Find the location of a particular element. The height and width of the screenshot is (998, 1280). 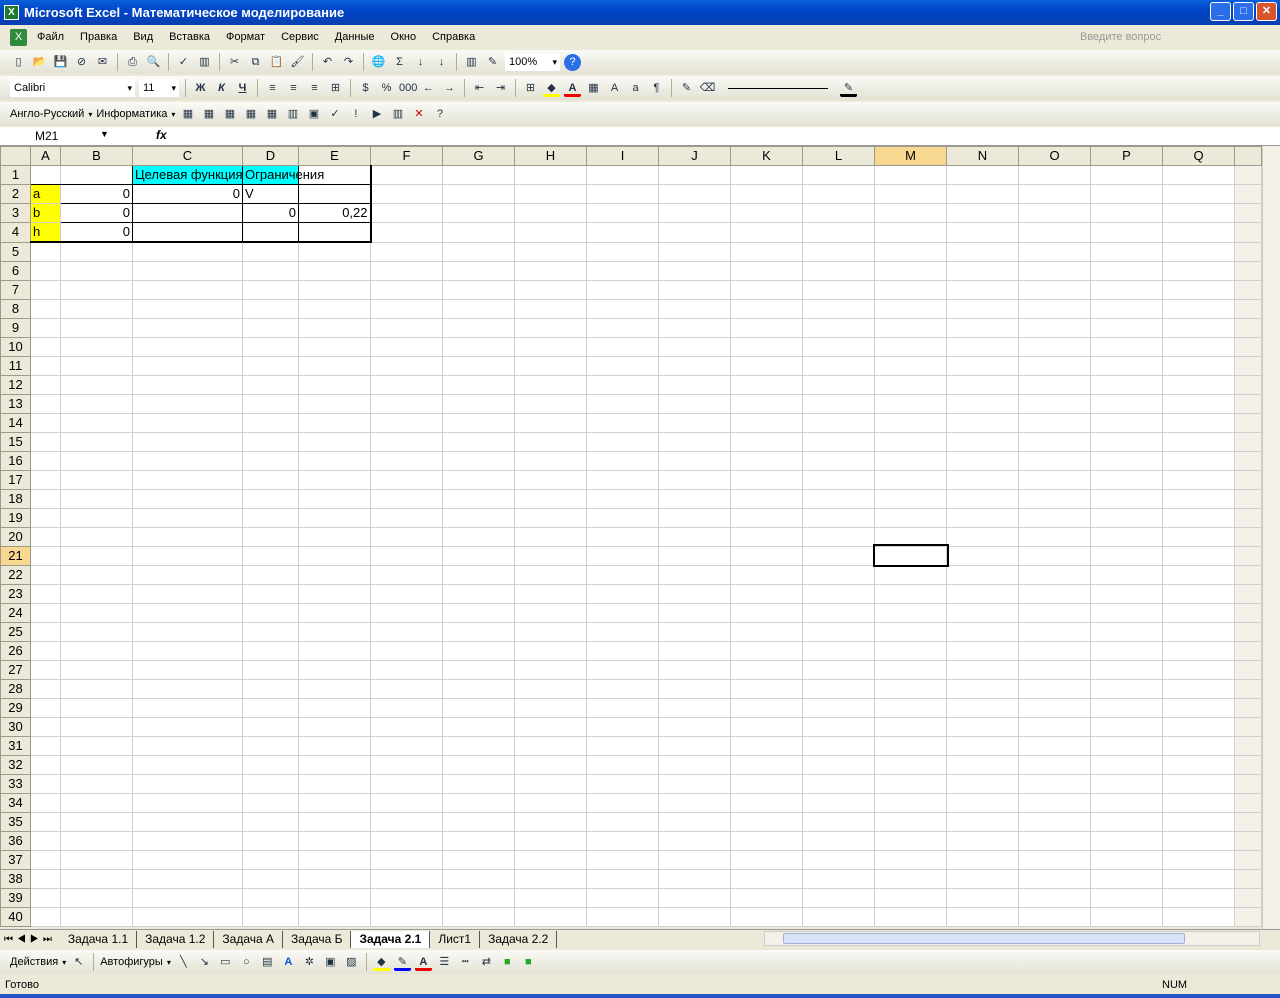

cell-P37 is located at coordinates (1126, 859).